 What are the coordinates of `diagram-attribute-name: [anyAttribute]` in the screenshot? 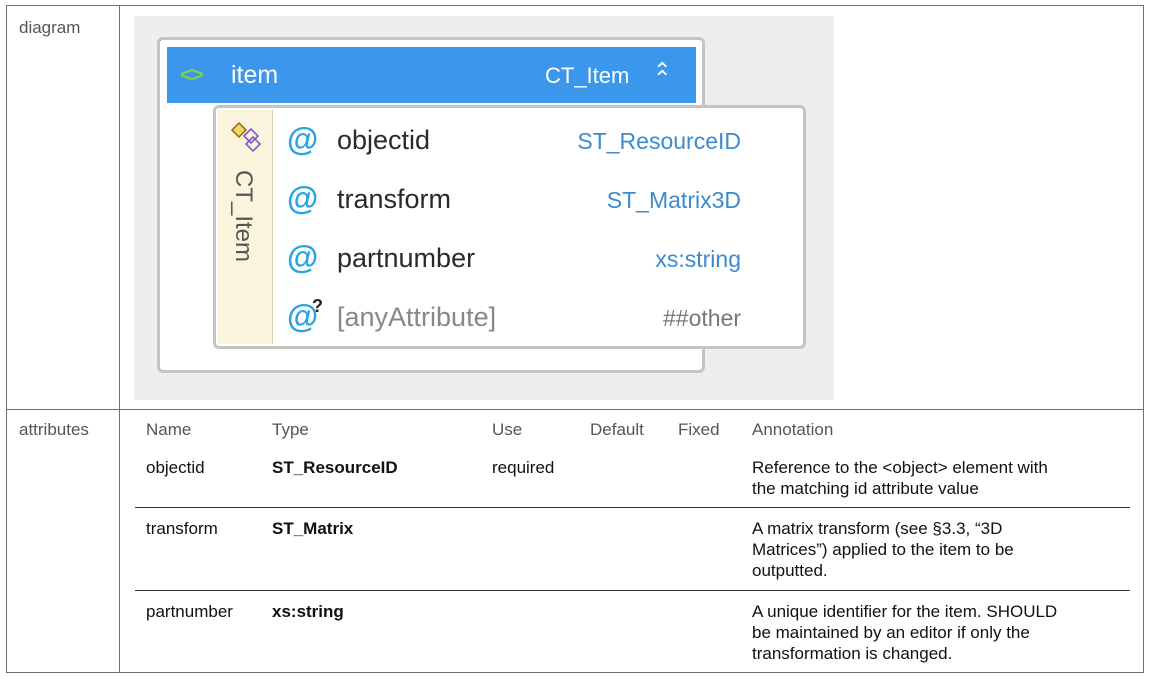 It's located at (417, 317).